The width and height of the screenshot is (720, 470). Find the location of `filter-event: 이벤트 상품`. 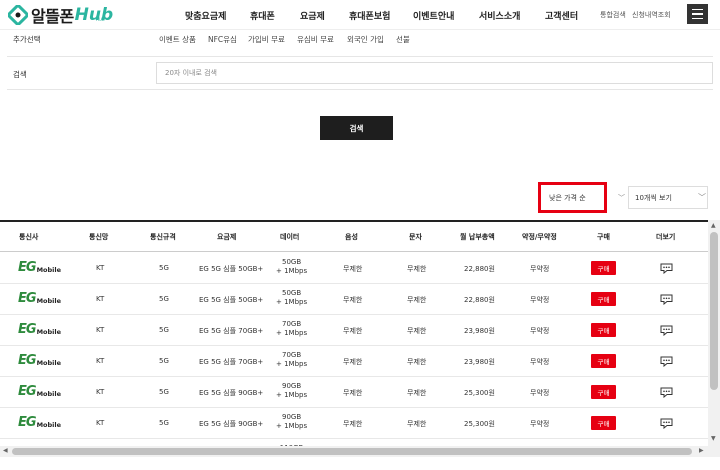

filter-event: 이벤트 상품 is located at coordinates (177, 39).